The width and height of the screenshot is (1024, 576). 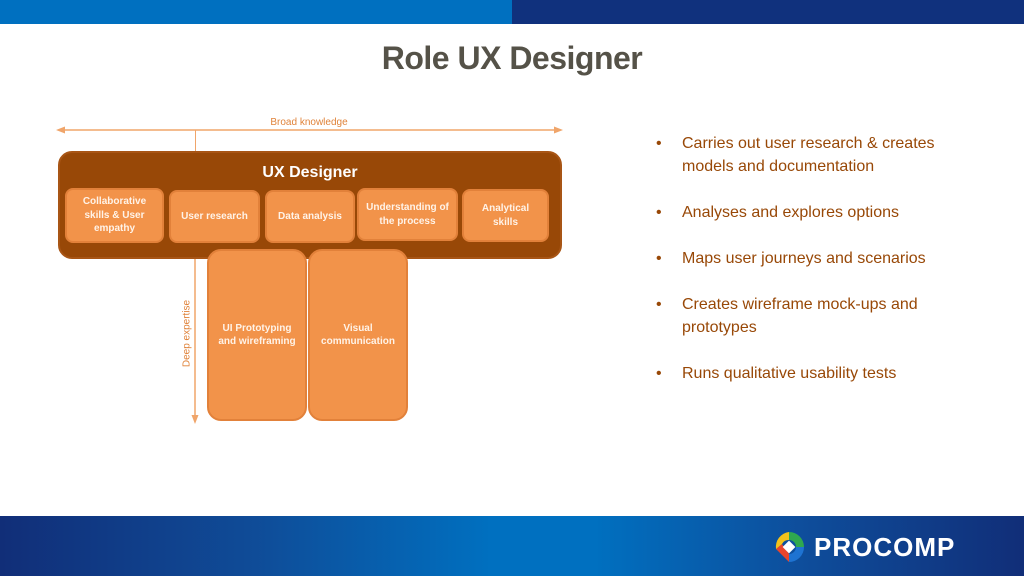 I want to click on list-item-text: Maps user journeys and scenarios, so click(x=804, y=258).